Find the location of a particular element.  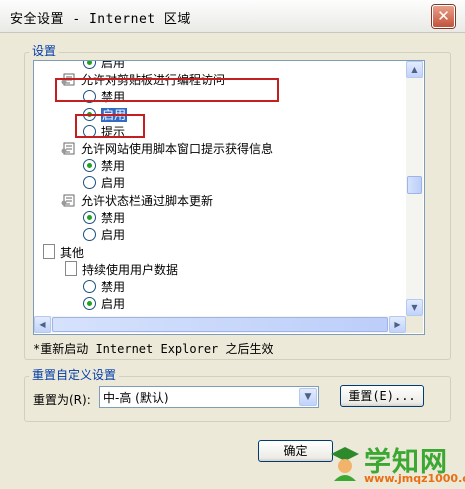

scroll-left-button: ◀ is located at coordinates (42, 324).